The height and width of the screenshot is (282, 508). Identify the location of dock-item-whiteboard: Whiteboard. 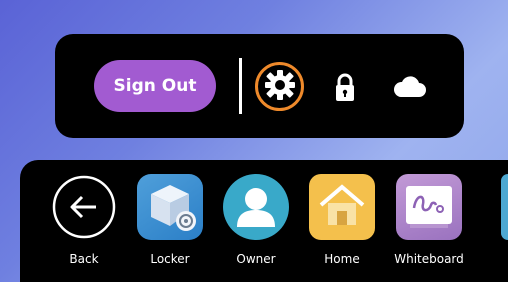
(425, 224).